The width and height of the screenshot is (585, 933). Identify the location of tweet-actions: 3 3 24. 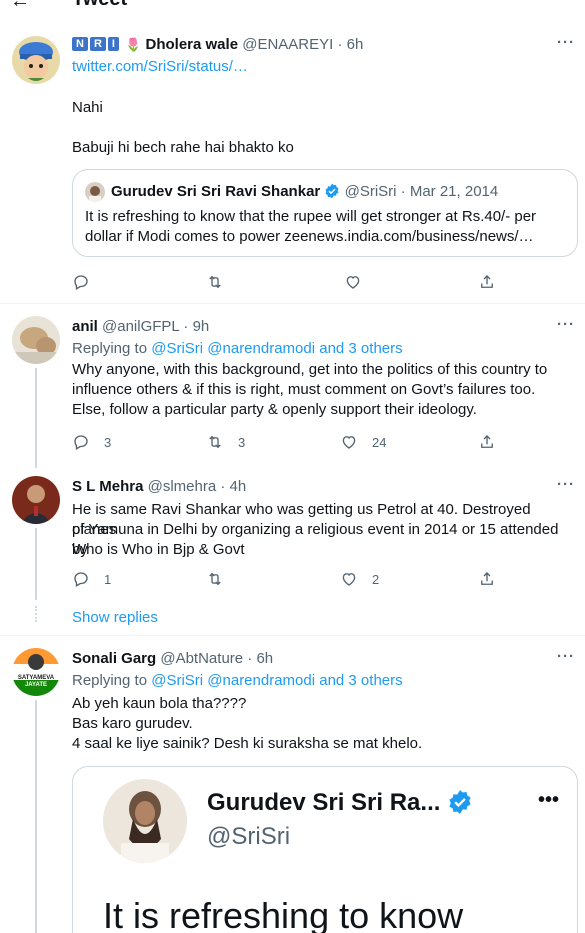
(292, 442).